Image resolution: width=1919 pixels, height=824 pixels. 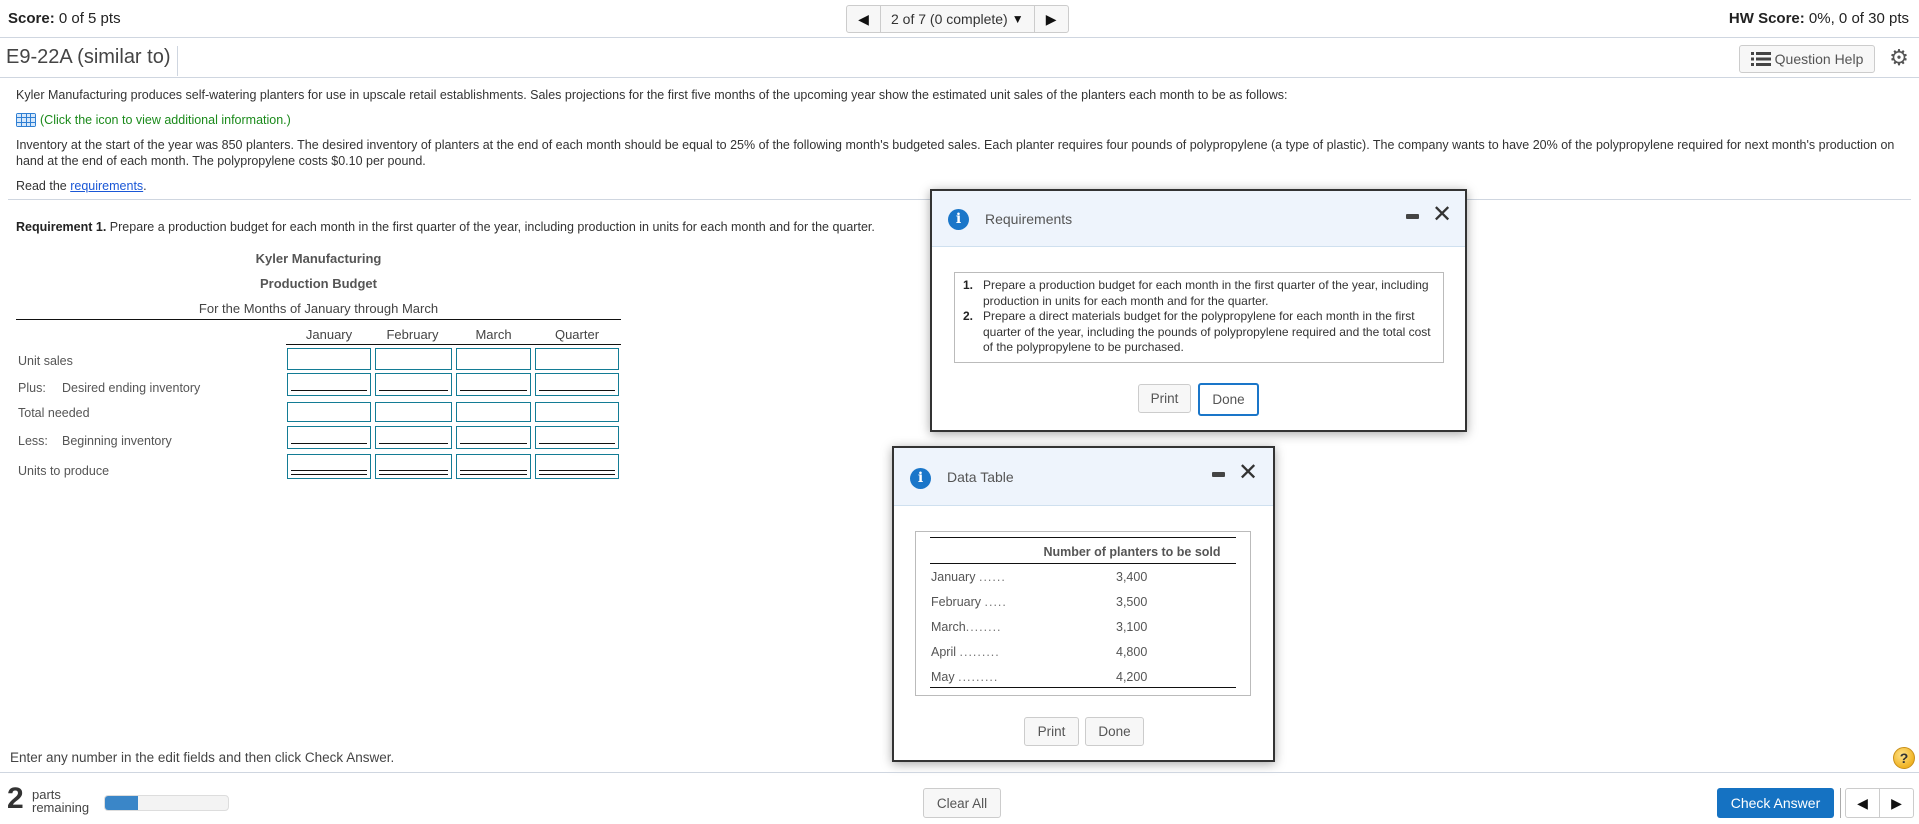 What do you see at coordinates (962, 803) in the screenshot?
I see `clear-all-button: Clear All` at bounding box center [962, 803].